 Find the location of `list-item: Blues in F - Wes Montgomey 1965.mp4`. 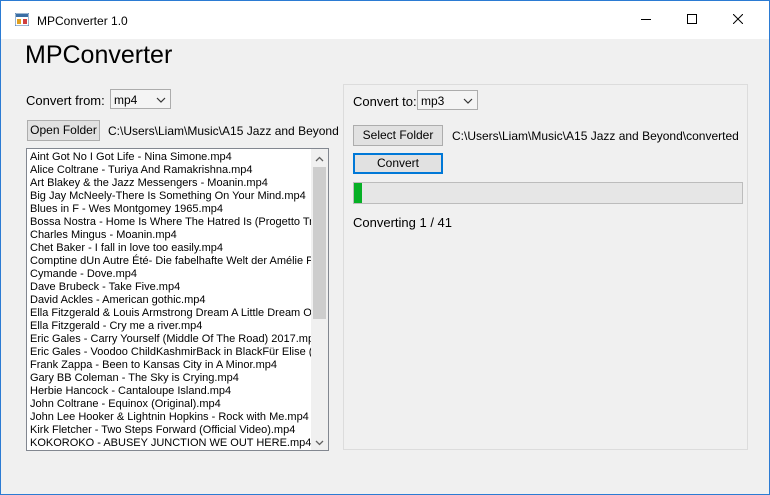

list-item: Blues in F - Wes Montgomey 1965.mp4 is located at coordinates (170, 209).